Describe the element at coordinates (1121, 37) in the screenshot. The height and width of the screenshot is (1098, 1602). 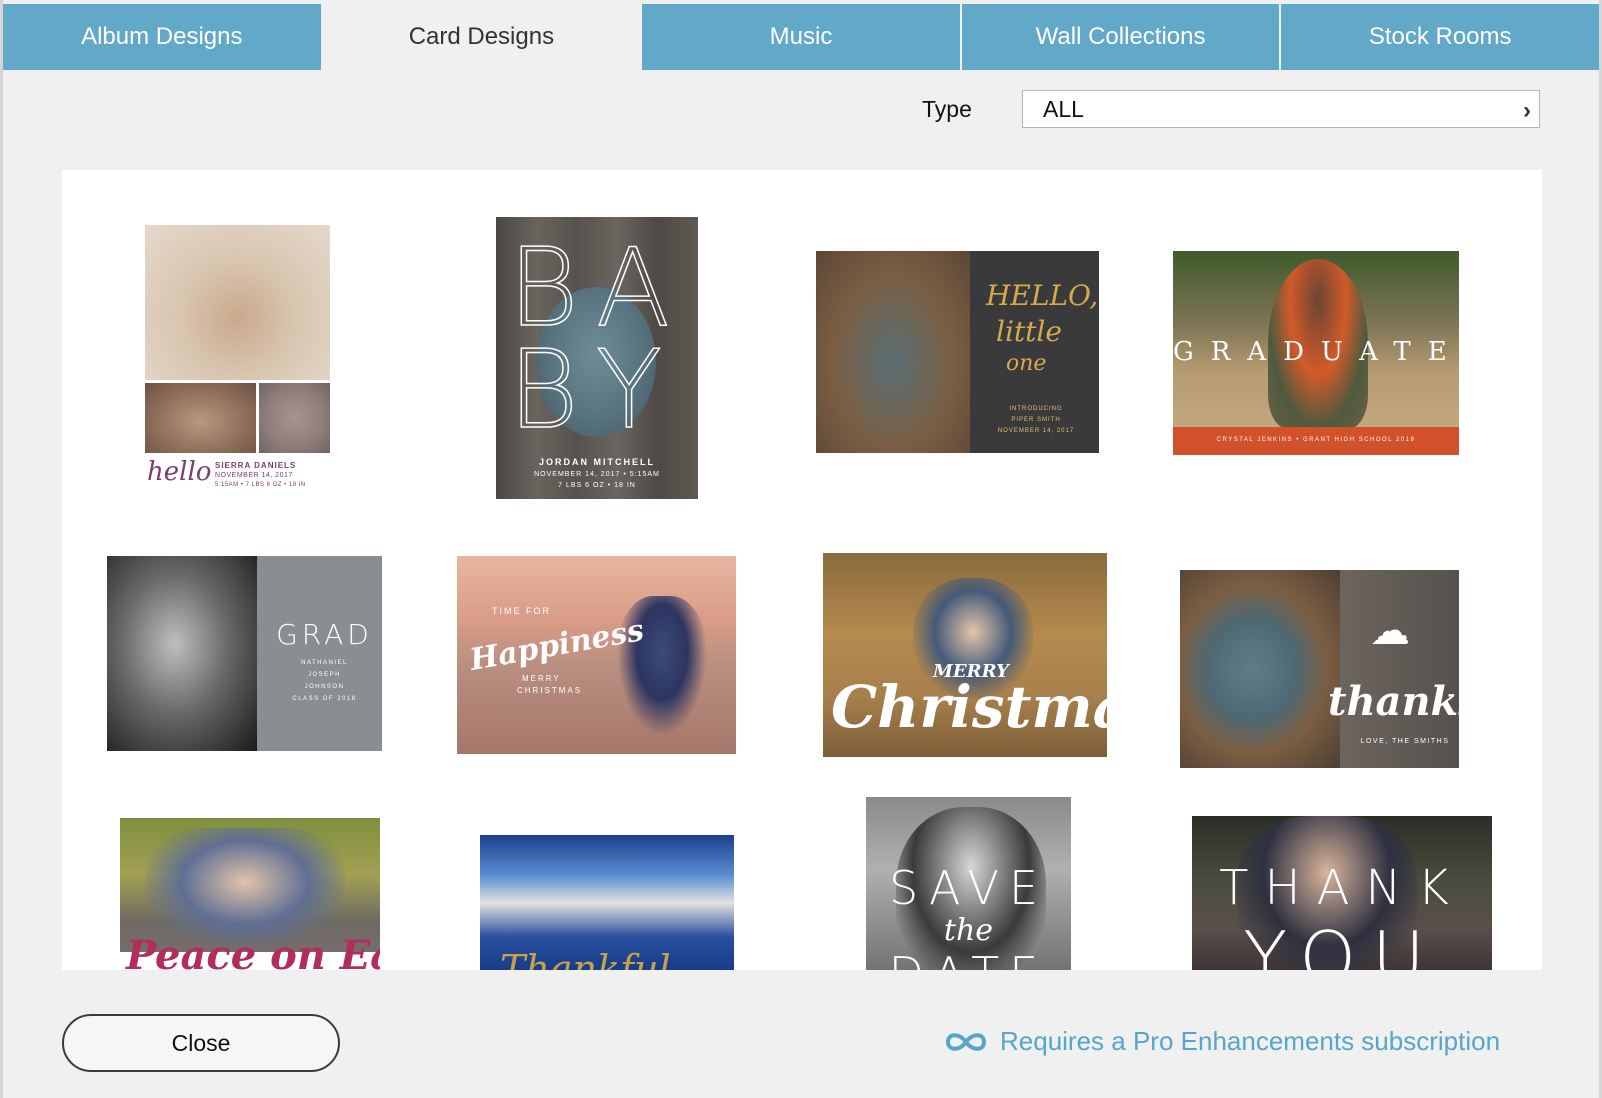
I see `tab-wall-collections: Wall Collections` at that location.